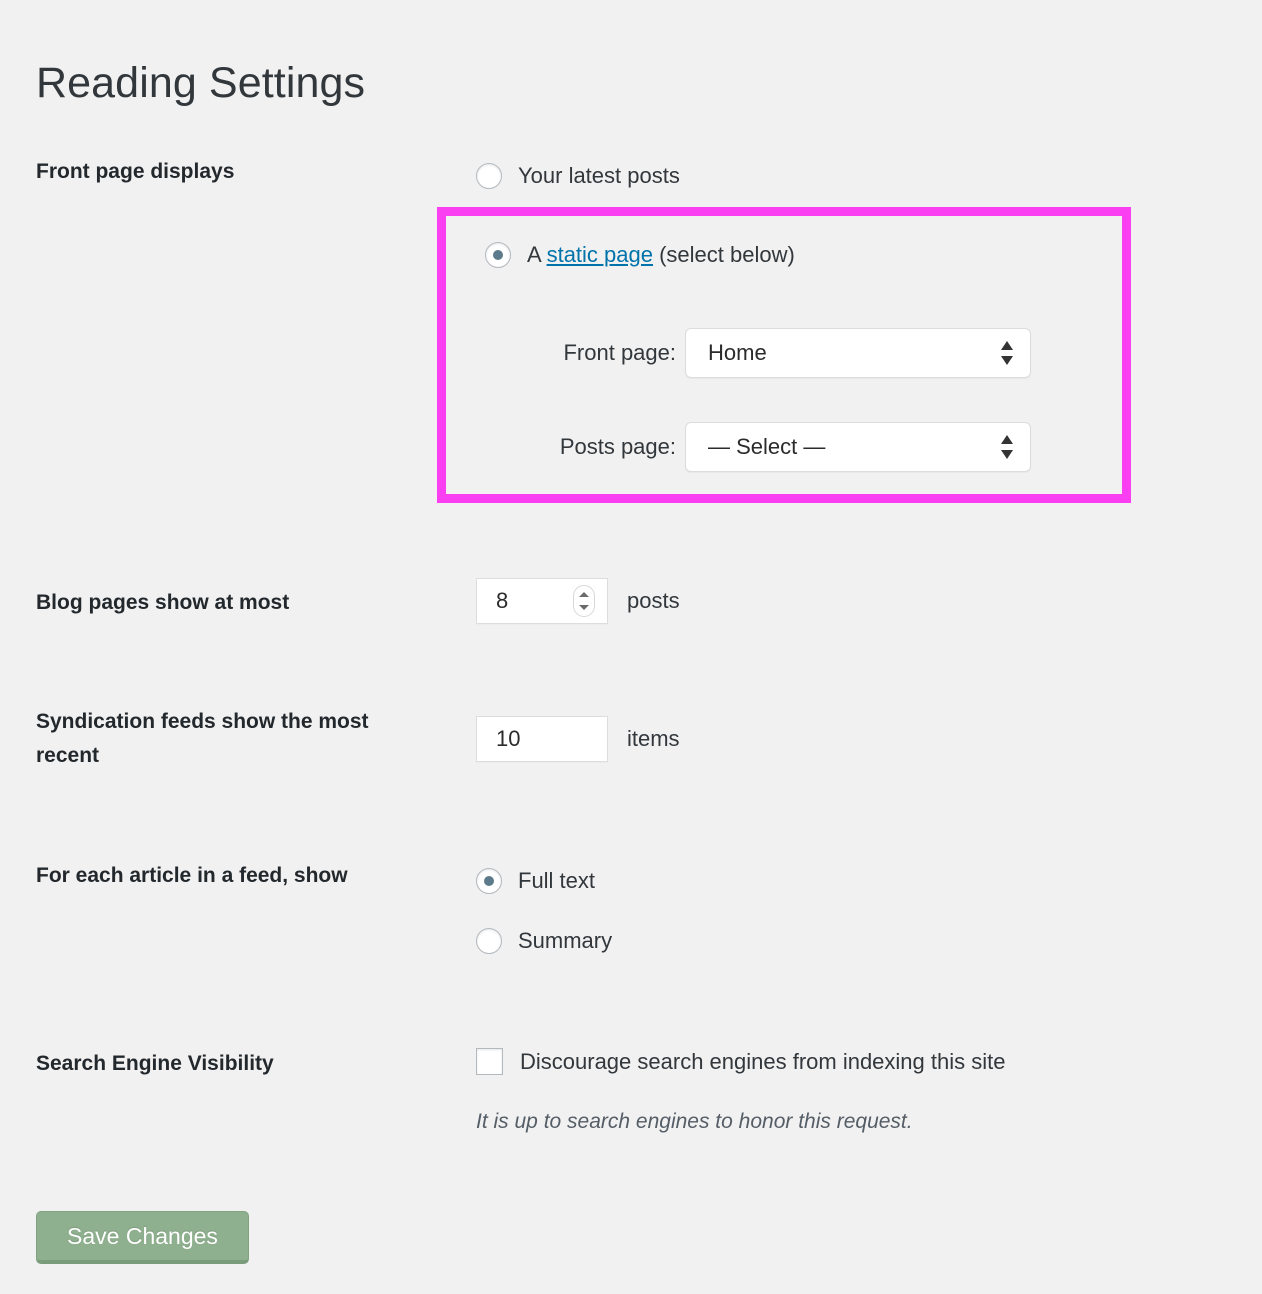 The width and height of the screenshot is (1262, 1294). What do you see at coordinates (498, 255) in the screenshot?
I see `radio-static-page-input` at bounding box center [498, 255].